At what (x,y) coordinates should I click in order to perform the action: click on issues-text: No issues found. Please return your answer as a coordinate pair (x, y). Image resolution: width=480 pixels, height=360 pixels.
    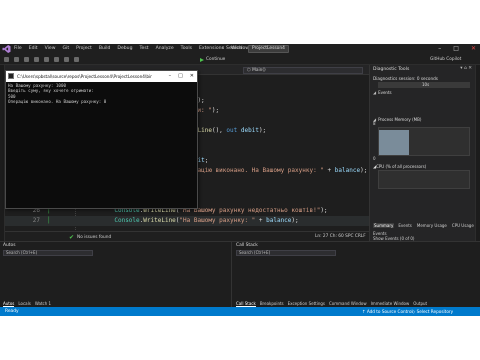
    Looking at the image, I should click on (94, 237).